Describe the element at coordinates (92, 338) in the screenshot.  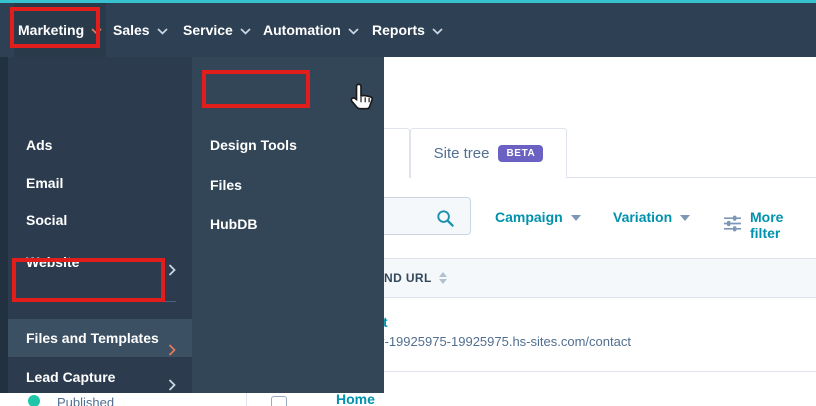
I see `menu-item-files-and-templates-label: Files and Templates` at that location.